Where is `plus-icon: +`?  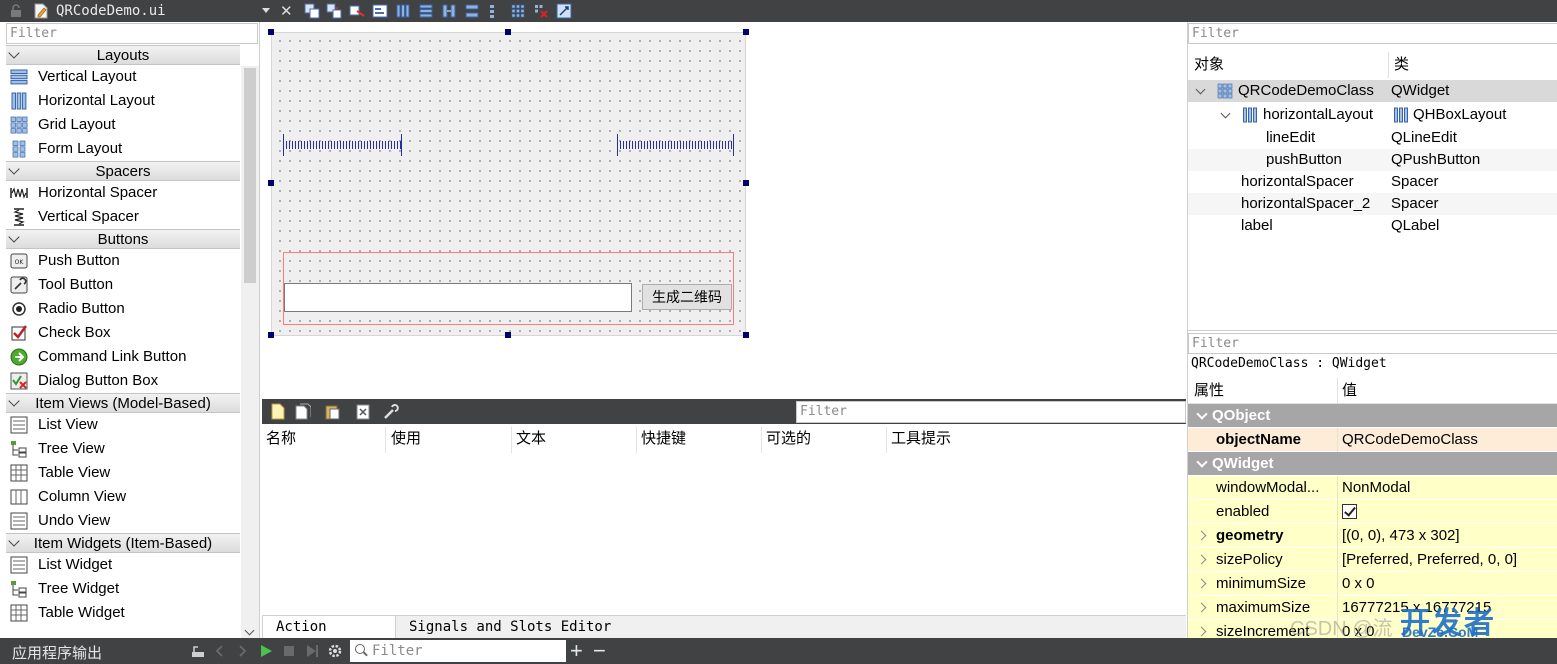
plus-icon: + is located at coordinates (576, 651).